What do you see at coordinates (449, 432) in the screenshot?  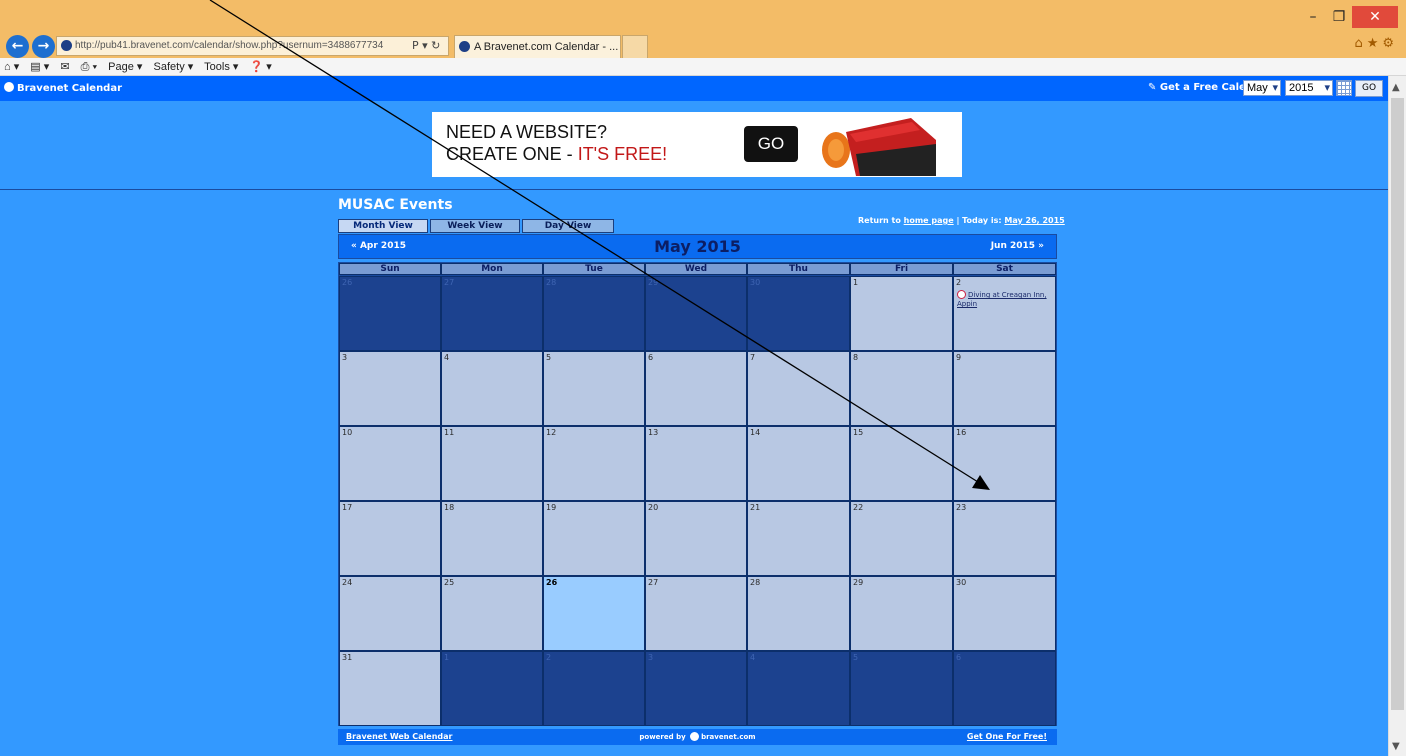 I see `day-number: 11` at bounding box center [449, 432].